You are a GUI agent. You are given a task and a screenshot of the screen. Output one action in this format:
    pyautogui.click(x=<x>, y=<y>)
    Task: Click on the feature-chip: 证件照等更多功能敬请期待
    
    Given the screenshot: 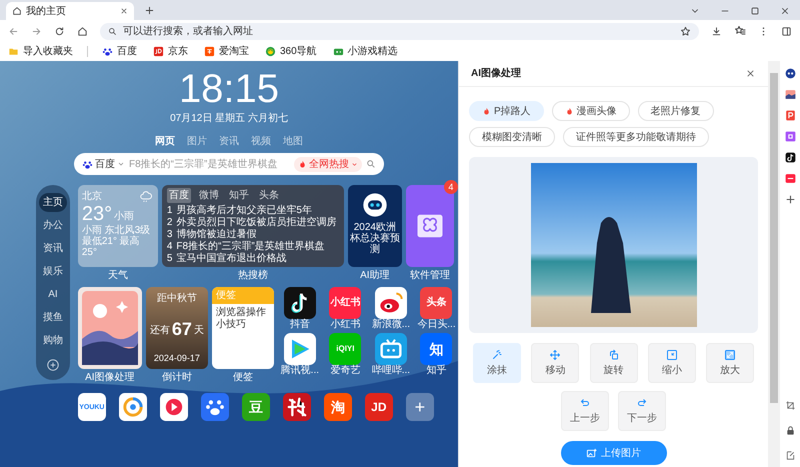 What is the action you would take?
    pyautogui.click(x=636, y=137)
    